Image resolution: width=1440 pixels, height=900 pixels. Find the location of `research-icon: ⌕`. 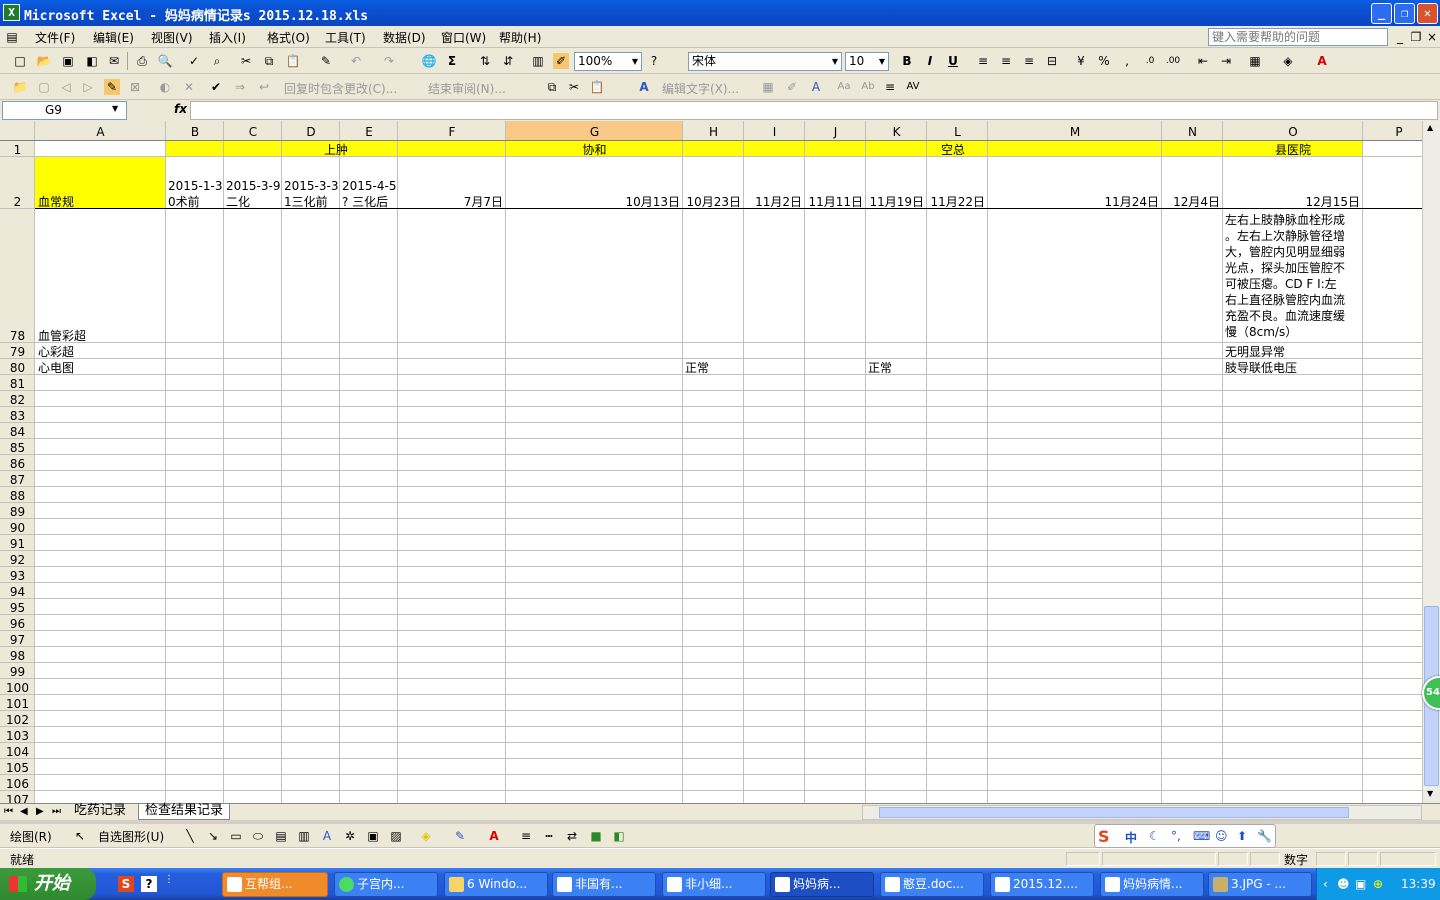

research-icon: ⌕ is located at coordinates (217, 61).